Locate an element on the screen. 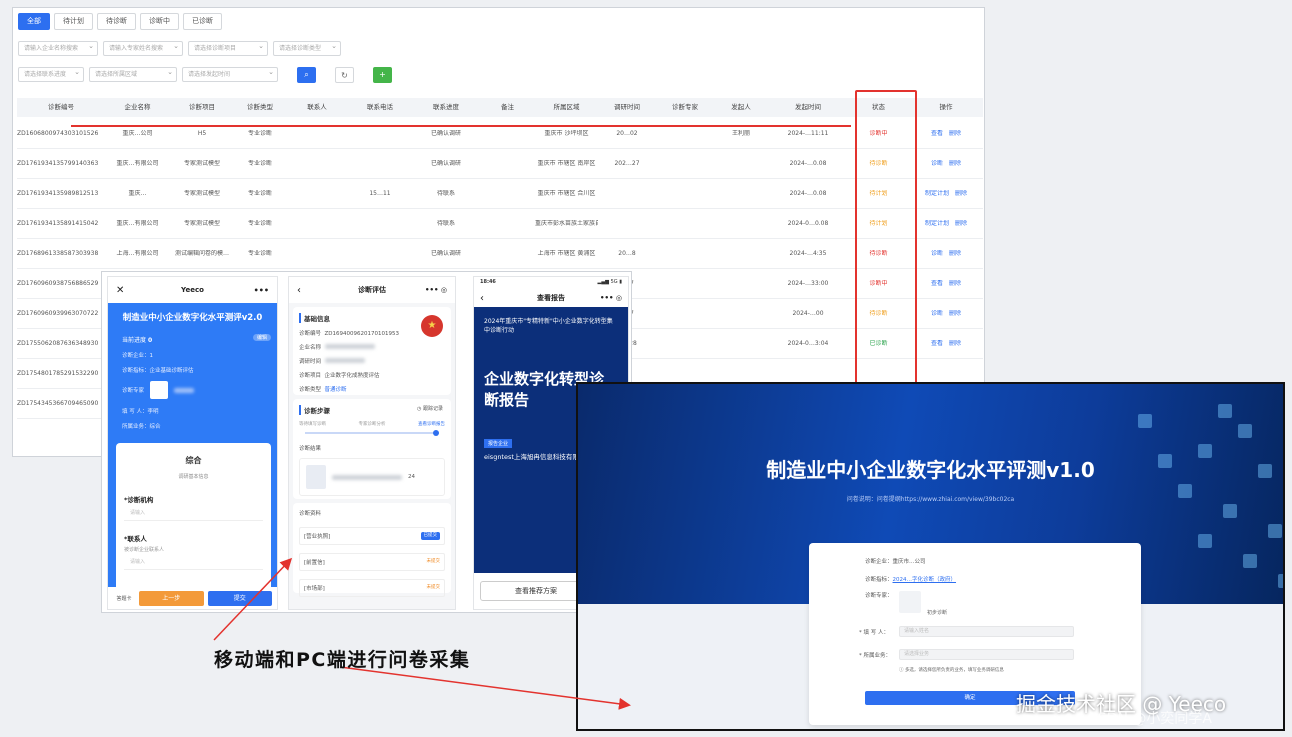 This screenshot has width=1292, height=737. caption: 移动端和PC端进行问卷采集 is located at coordinates (342, 660).